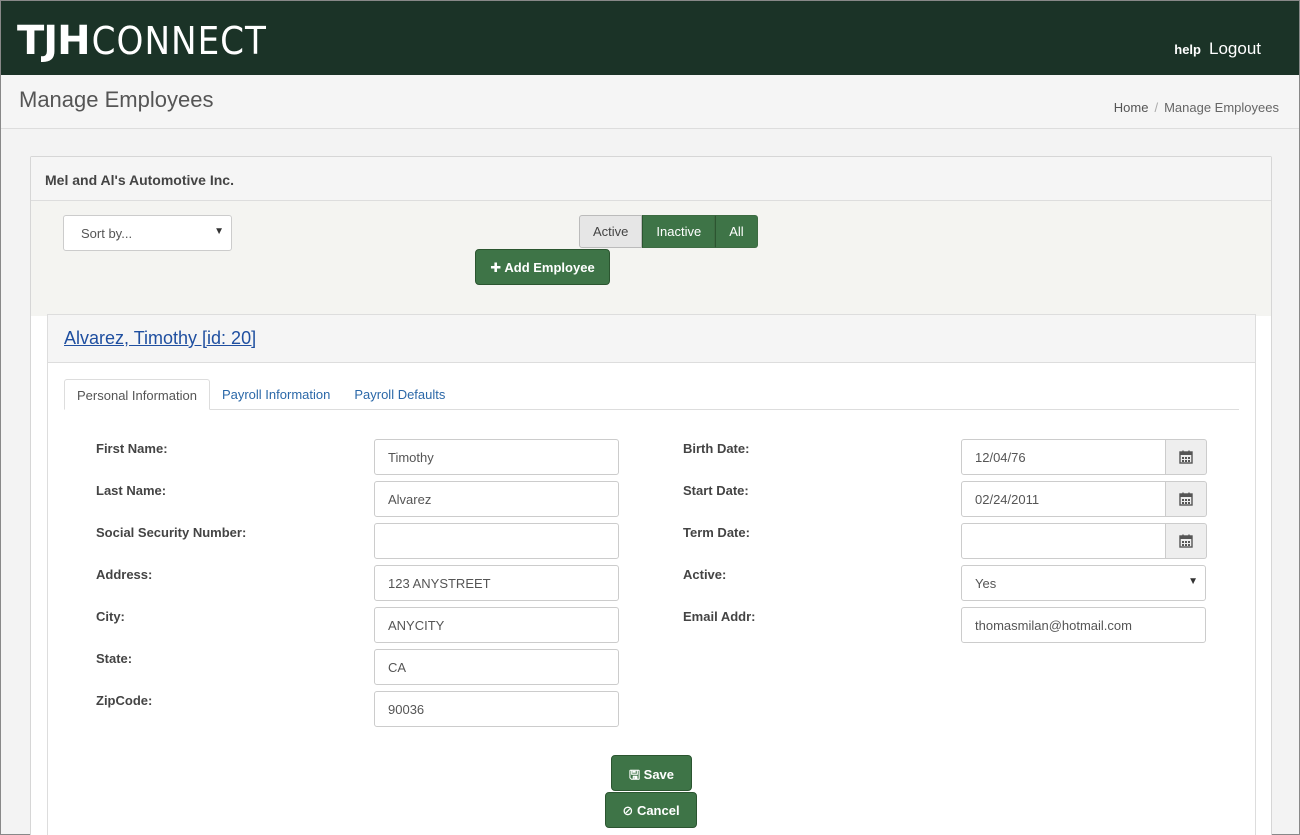  I want to click on breadcrumb-home: Home, so click(1131, 107).